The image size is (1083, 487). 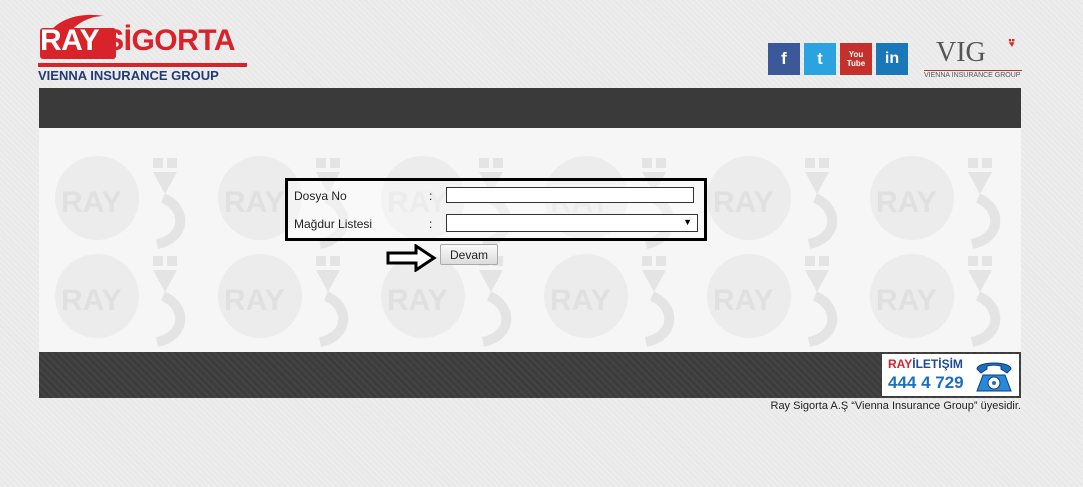 I want to click on magdur-label: Mağdur Listesi, so click(x=333, y=224).